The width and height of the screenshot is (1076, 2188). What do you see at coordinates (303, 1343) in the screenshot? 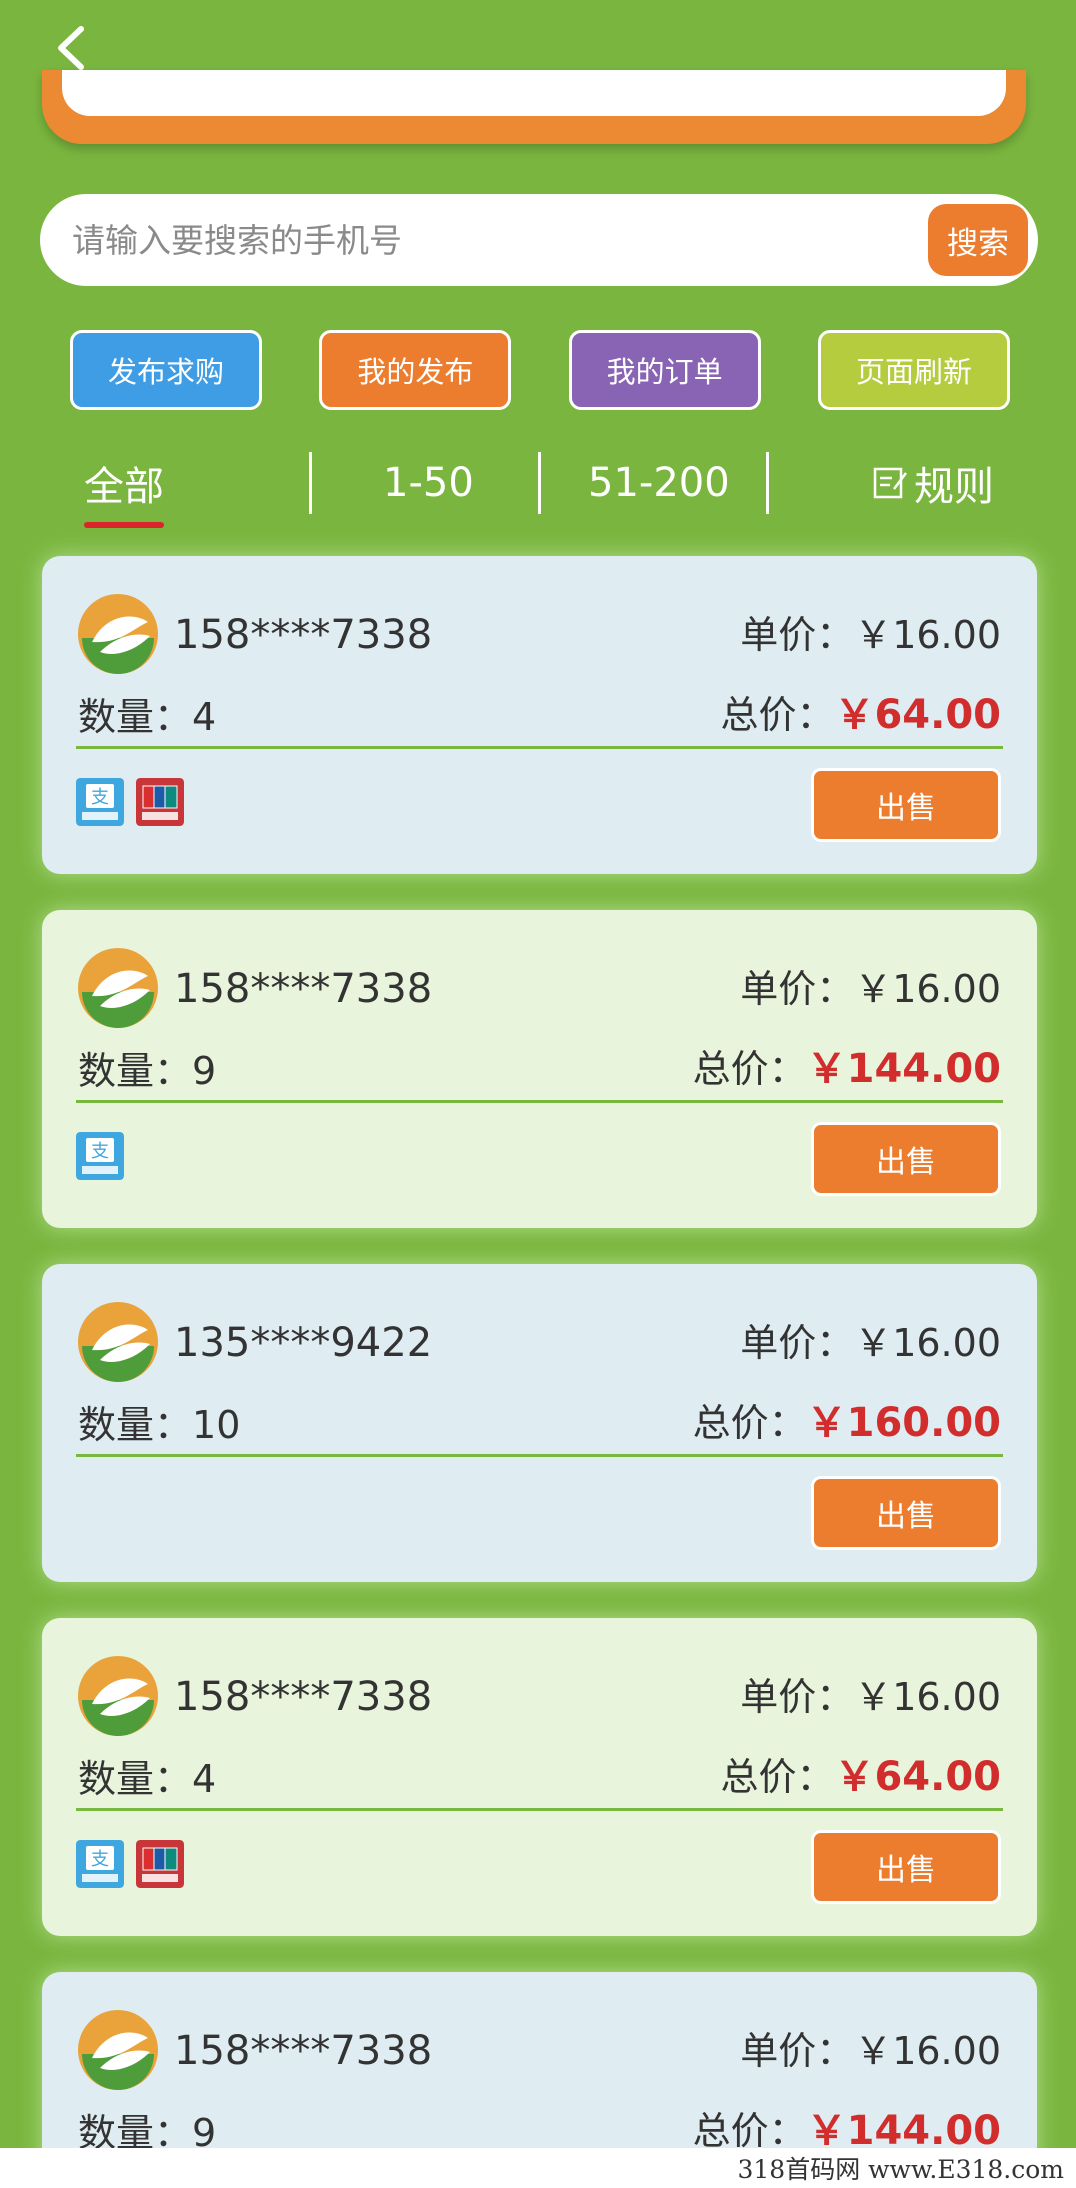
I see `seller-phone: 135****9422` at bounding box center [303, 1343].